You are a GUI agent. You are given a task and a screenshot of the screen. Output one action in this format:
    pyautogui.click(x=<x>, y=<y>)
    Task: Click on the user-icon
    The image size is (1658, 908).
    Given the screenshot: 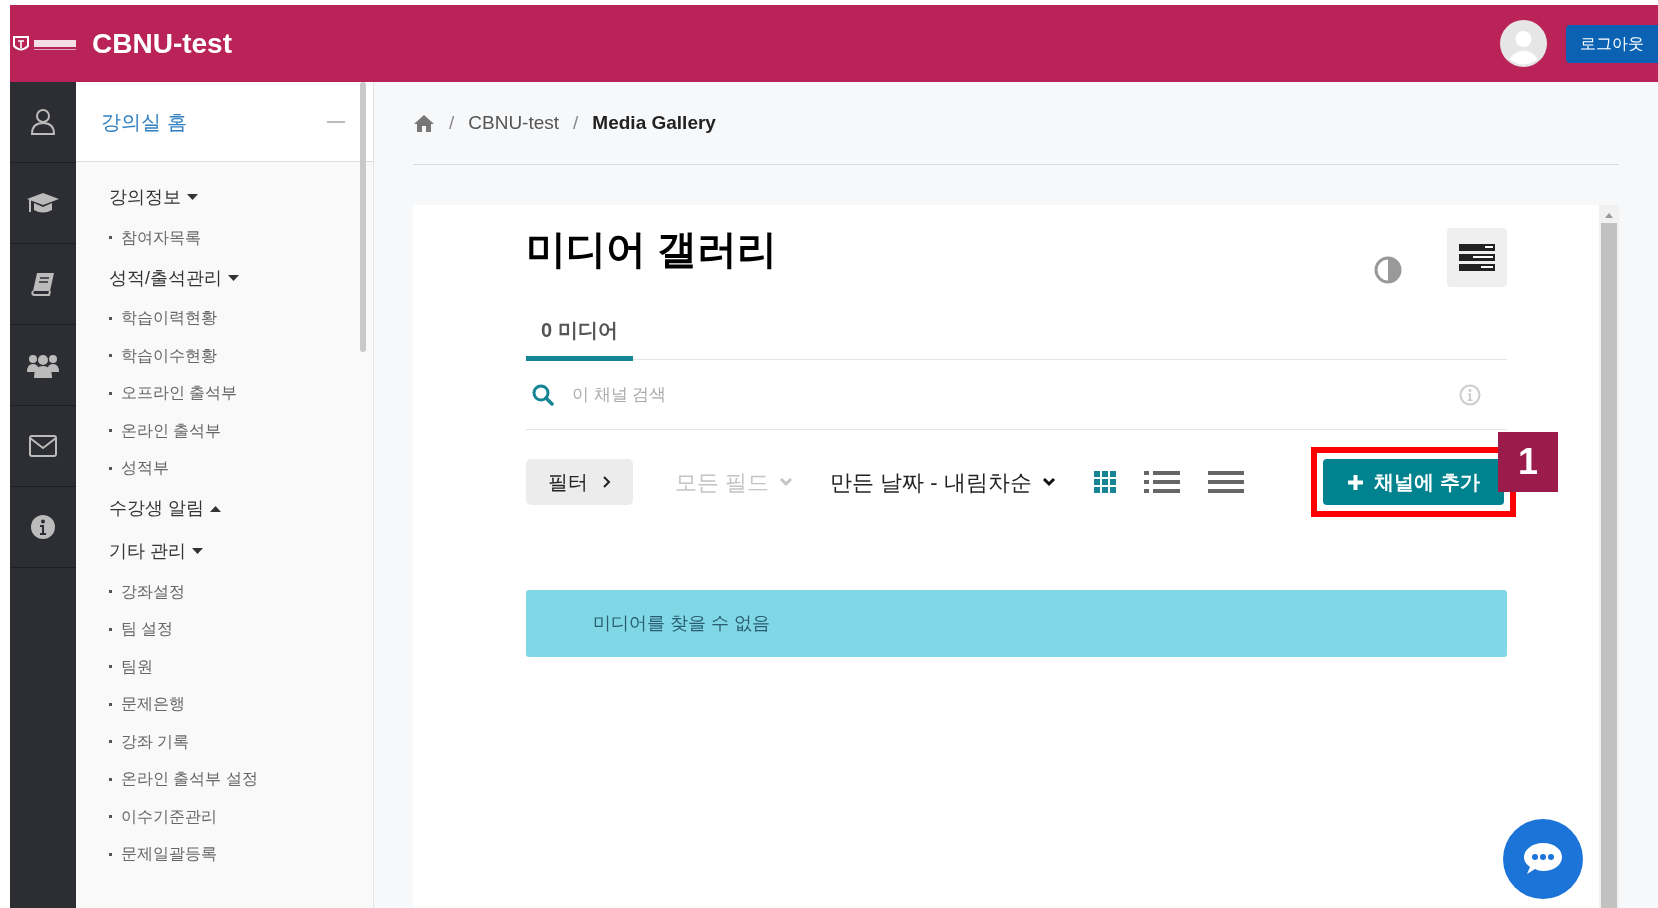 What is the action you would take?
    pyautogui.click(x=43, y=122)
    